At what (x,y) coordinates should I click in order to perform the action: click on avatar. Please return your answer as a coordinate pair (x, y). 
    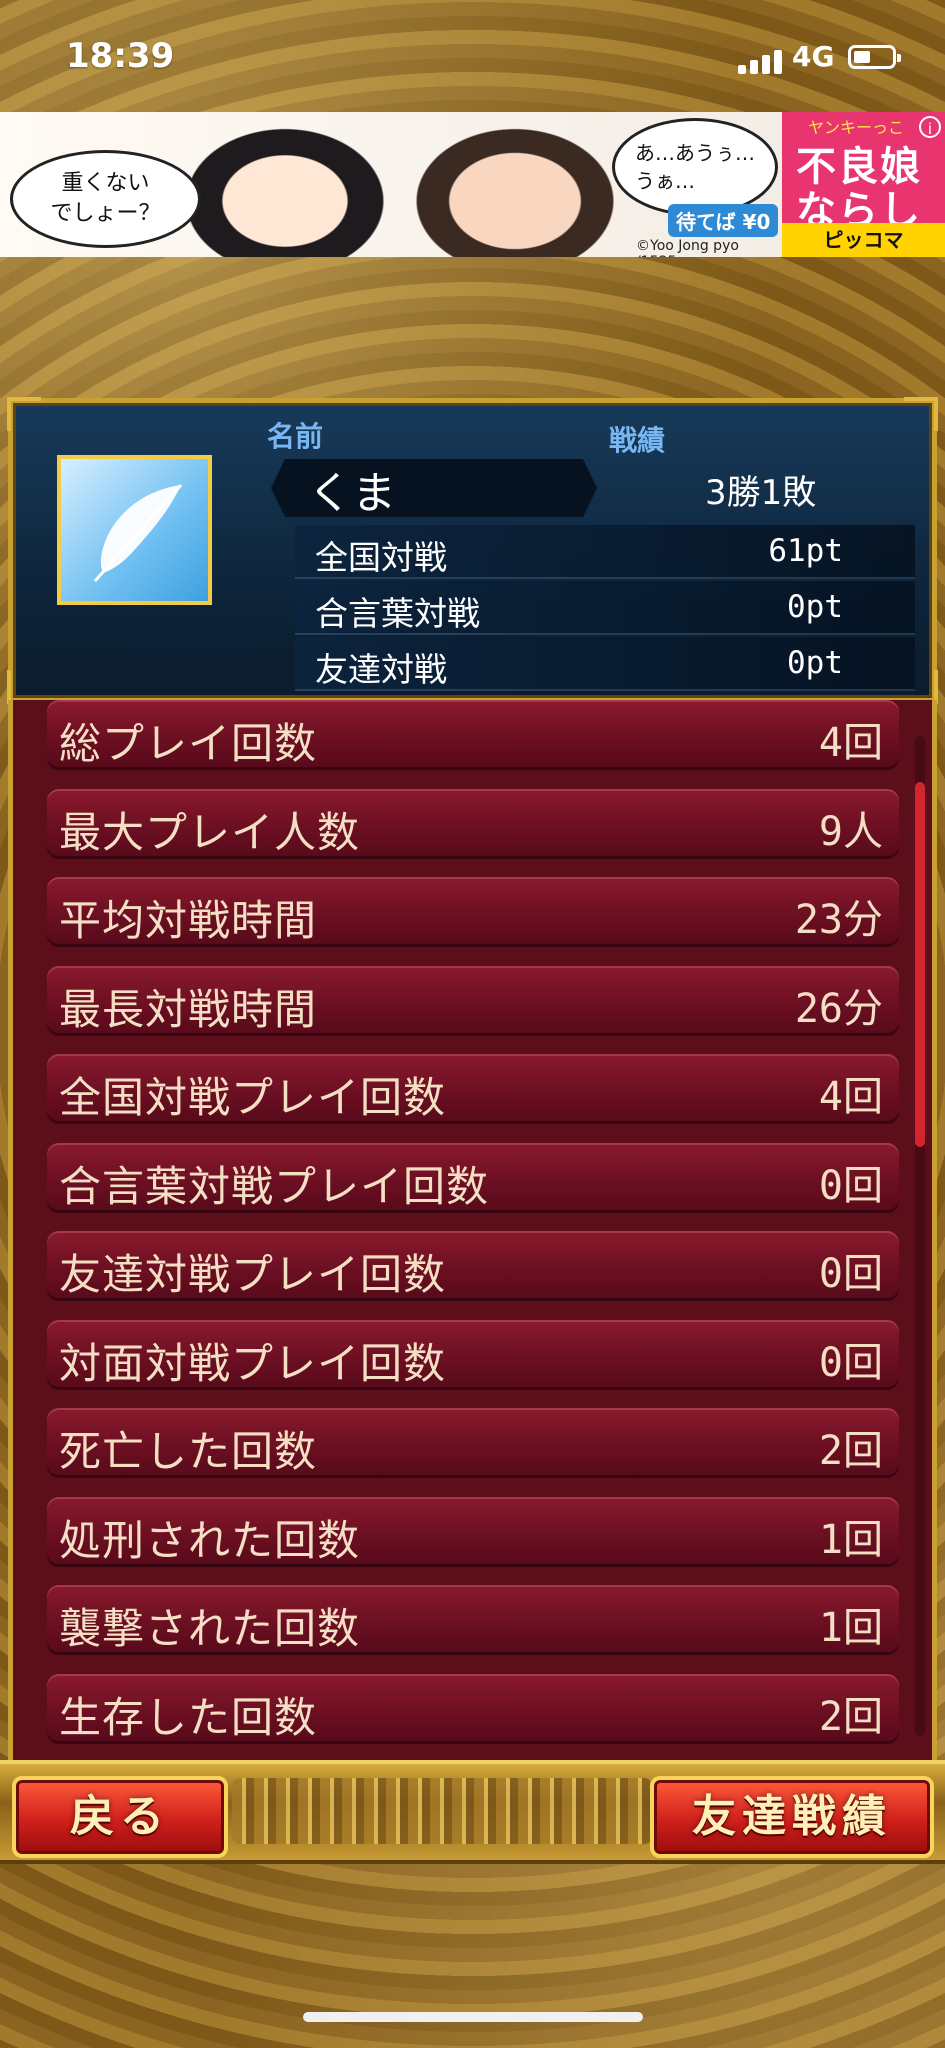
    Looking at the image, I should click on (134, 530).